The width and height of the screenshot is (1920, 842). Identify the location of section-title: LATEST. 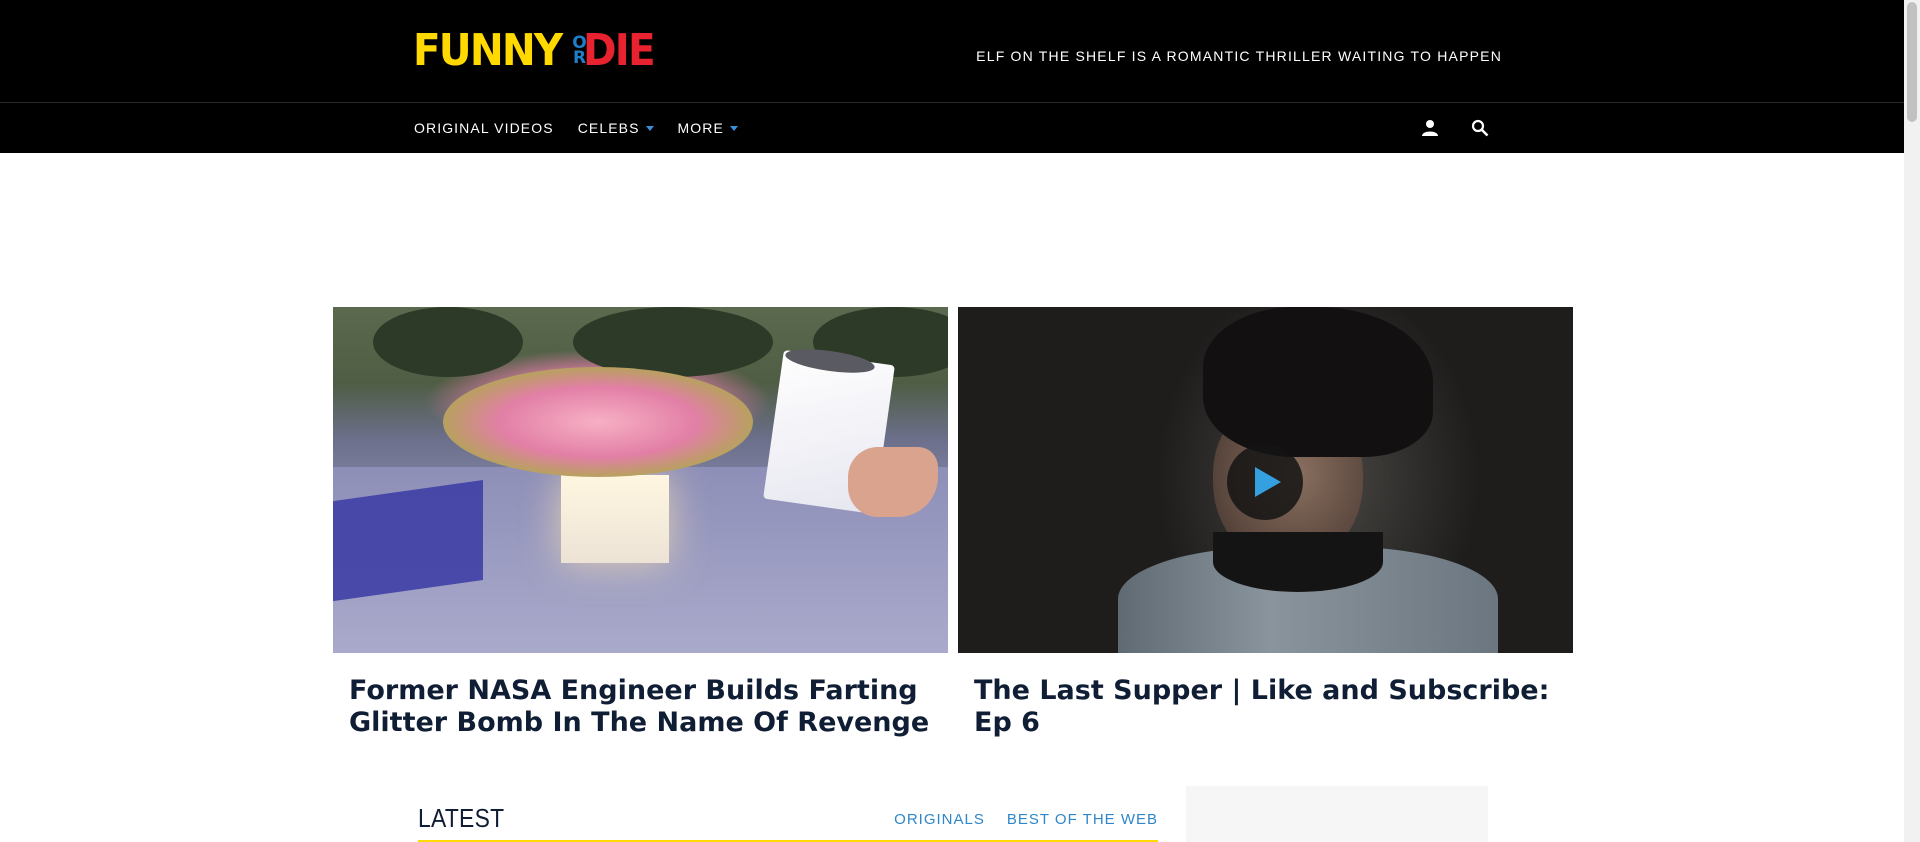
(461, 818).